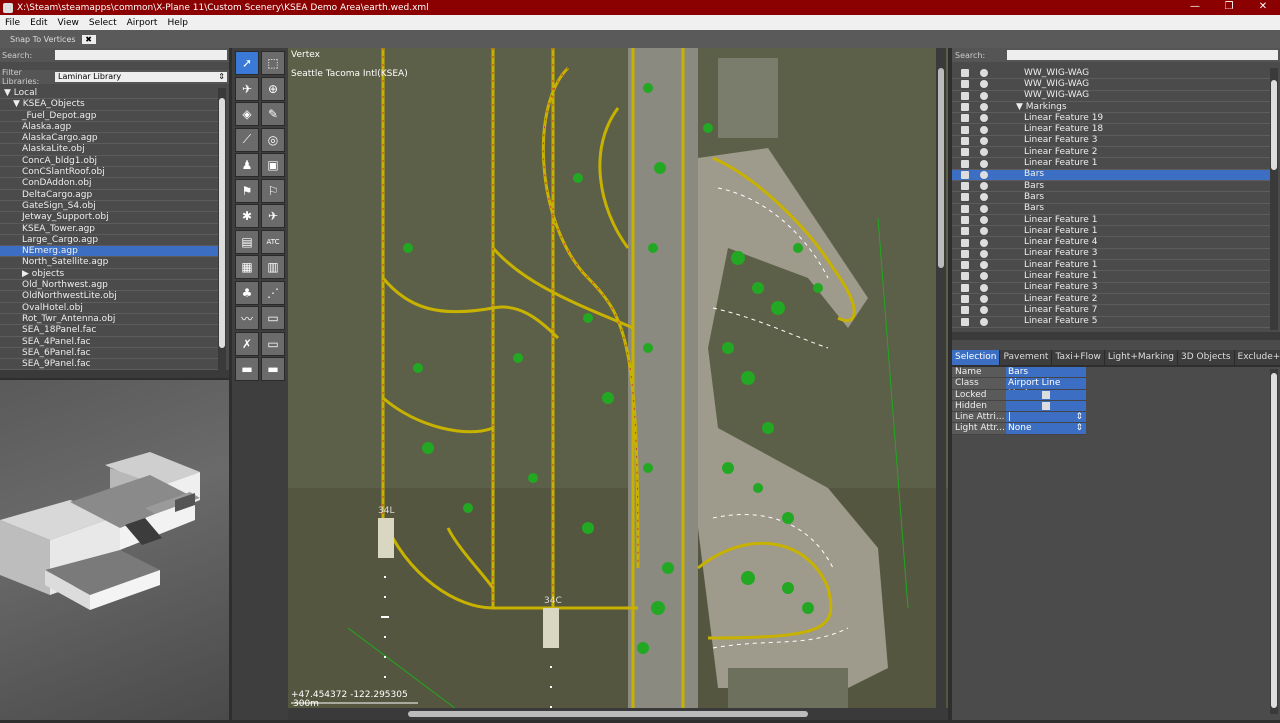 This screenshot has width=1280, height=723. What do you see at coordinates (109, 252) in the screenshot?
I see `library-tree-item: NEmerg.agp` at bounding box center [109, 252].